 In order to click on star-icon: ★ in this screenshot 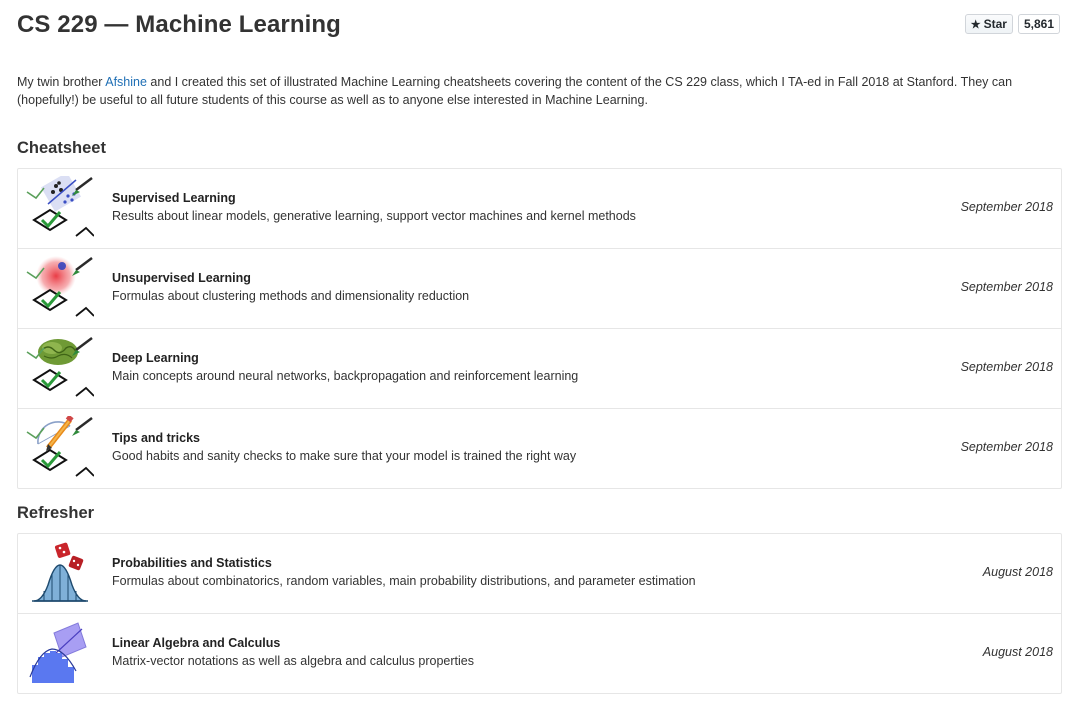, I will do `click(975, 24)`.